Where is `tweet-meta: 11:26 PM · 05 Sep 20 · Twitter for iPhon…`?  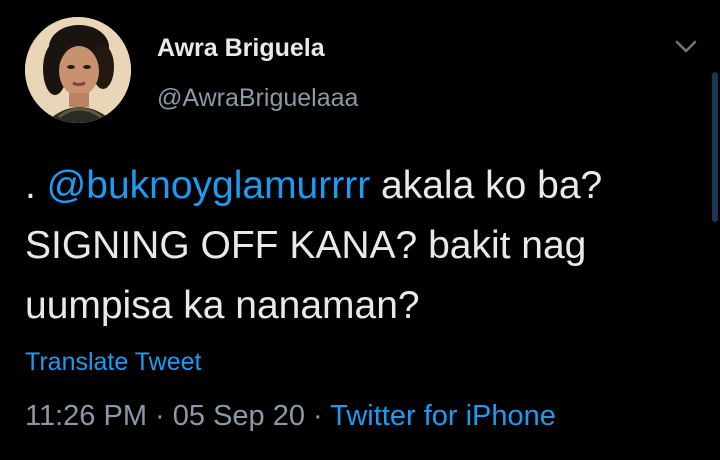
tweet-meta: 11:26 PM · 05 Sep 20 · Twitter for iPhon… is located at coordinates (290, 416).